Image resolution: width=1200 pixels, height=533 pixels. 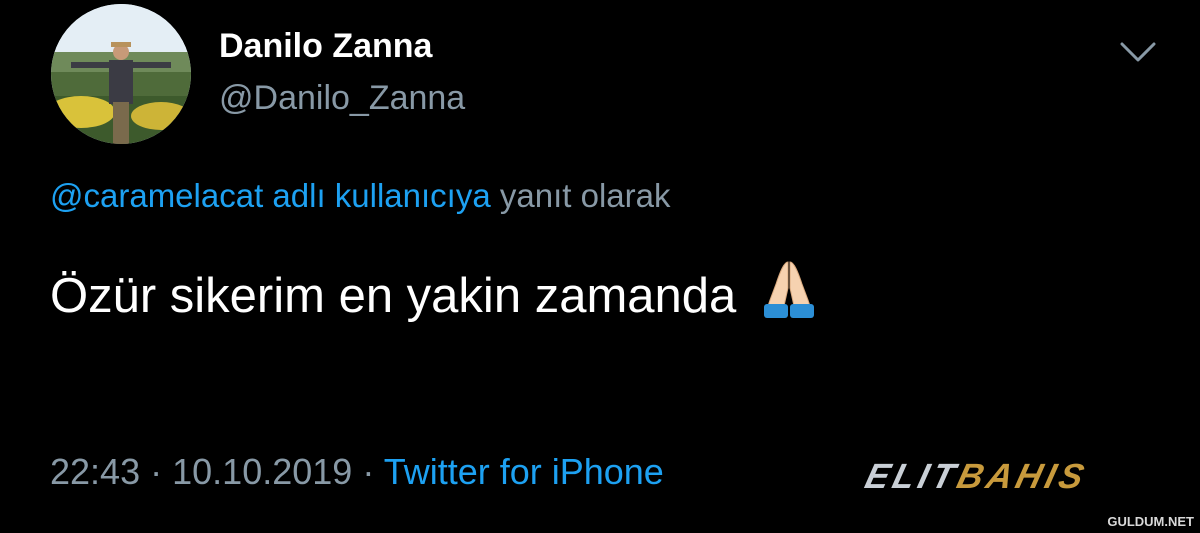 What do you see at coordinates (524, 471) in the screenshot?
I see `tweet-source-link: Twitter for iPhone` at bounding box center [524, 471].